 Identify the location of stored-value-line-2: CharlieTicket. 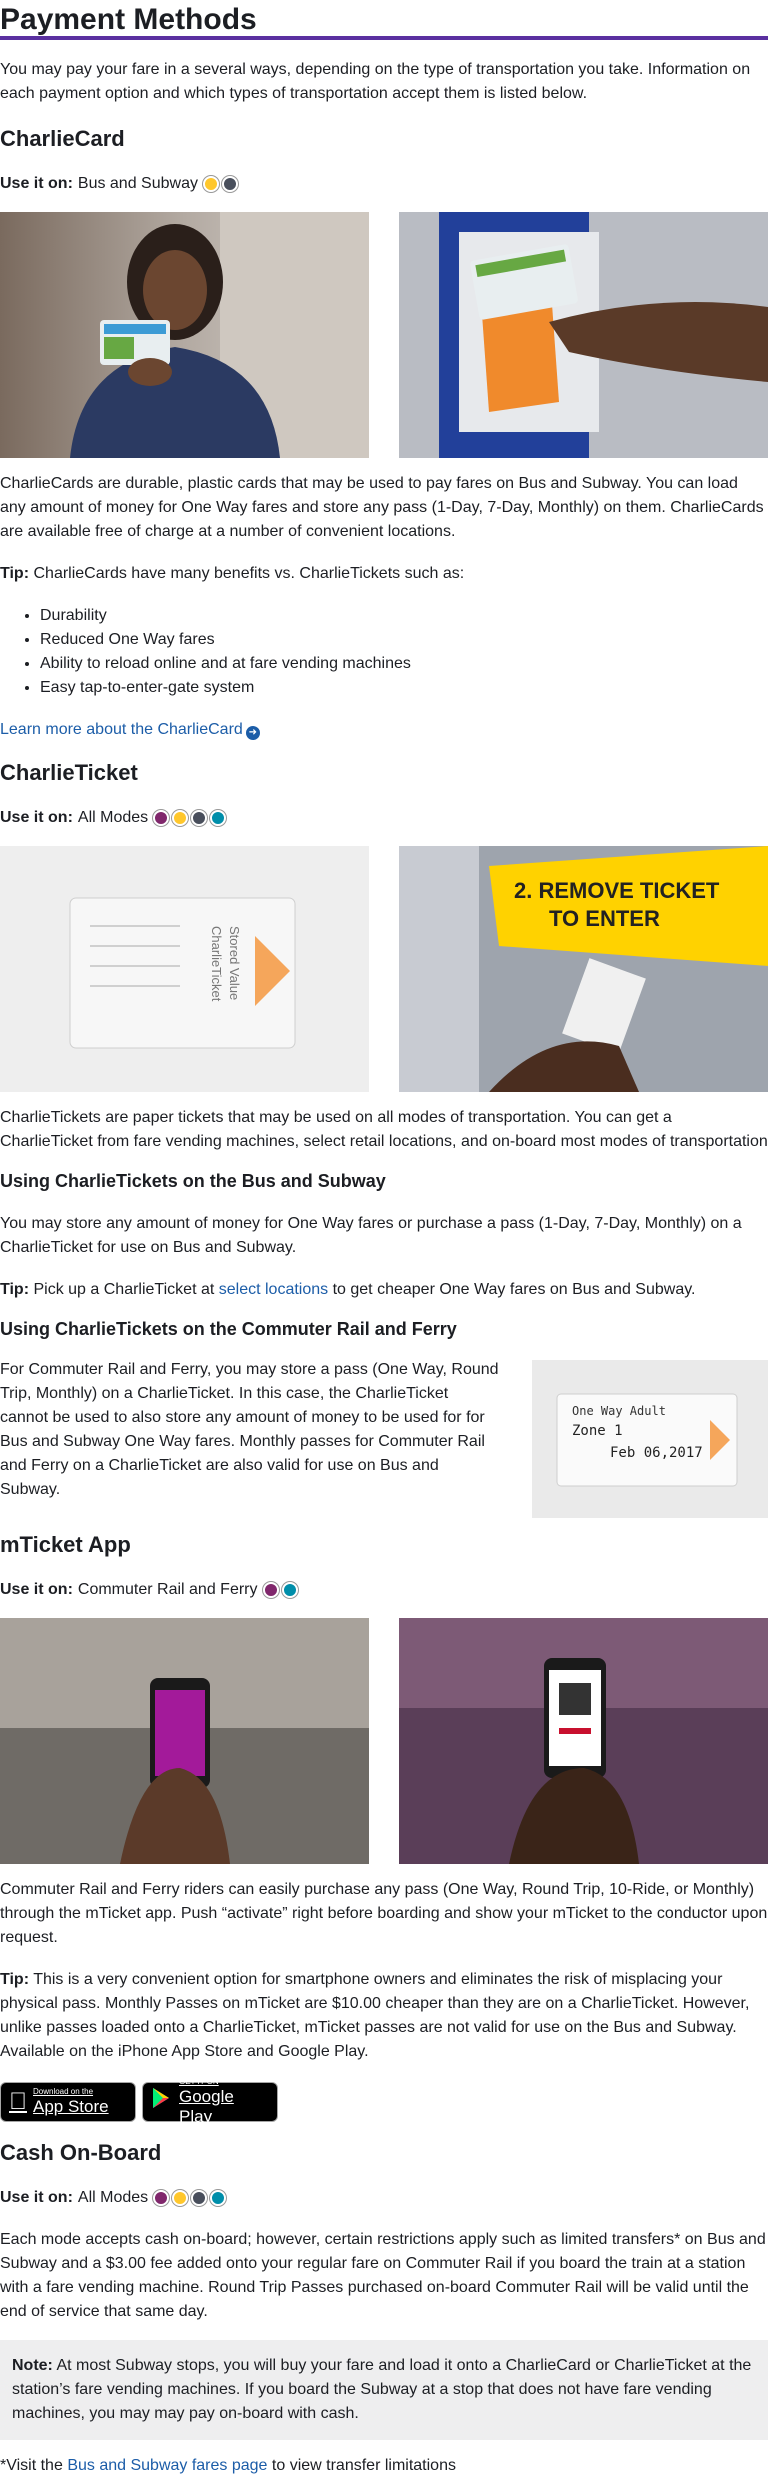
(216, 964).